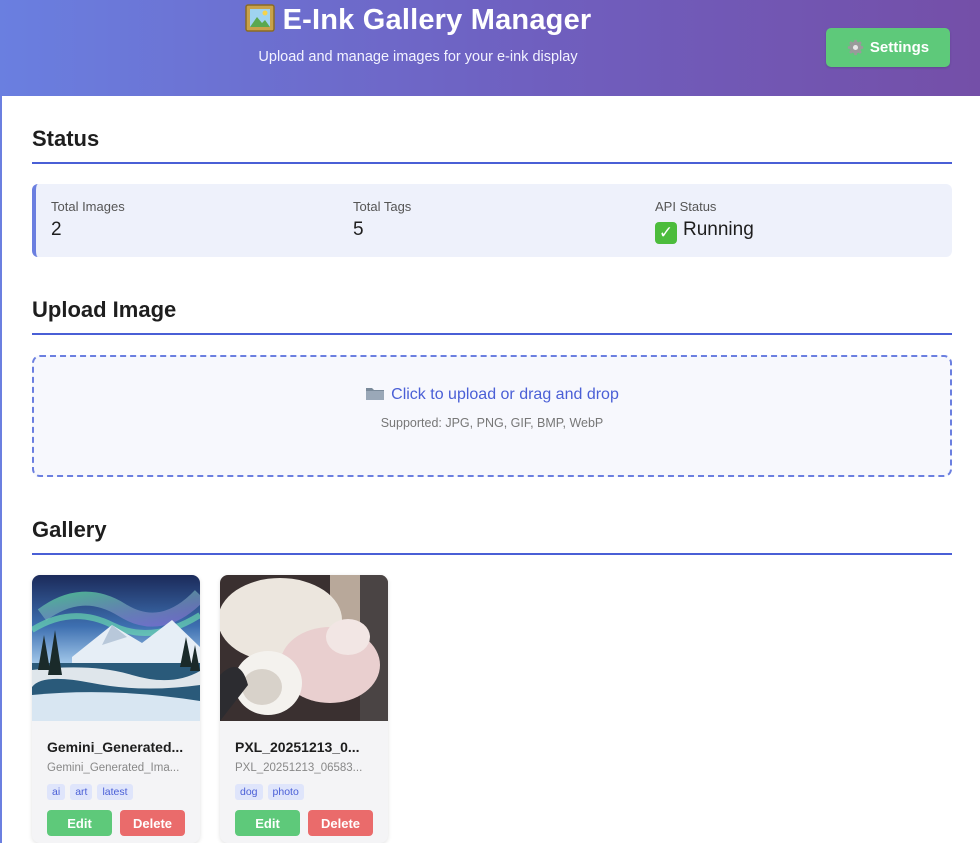 This screenshot has width=980, height=843. What do you see at coordinates (492, 316) in the screenshot?
I see `upload-heading: Upload Image` at bounding box center [492, 316].